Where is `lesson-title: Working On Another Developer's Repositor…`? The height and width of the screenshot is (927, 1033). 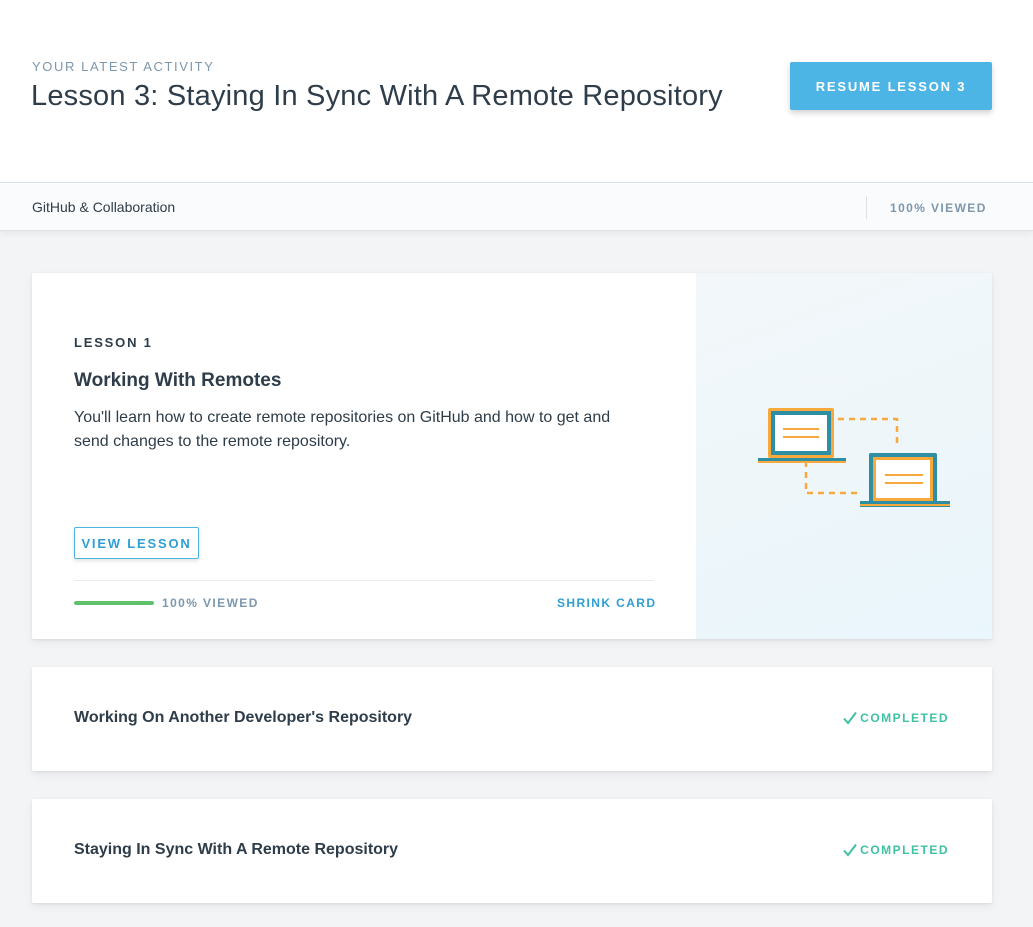
lesson-title: Working On Another Developer's Repositor… is located at coordinates (243, 717).